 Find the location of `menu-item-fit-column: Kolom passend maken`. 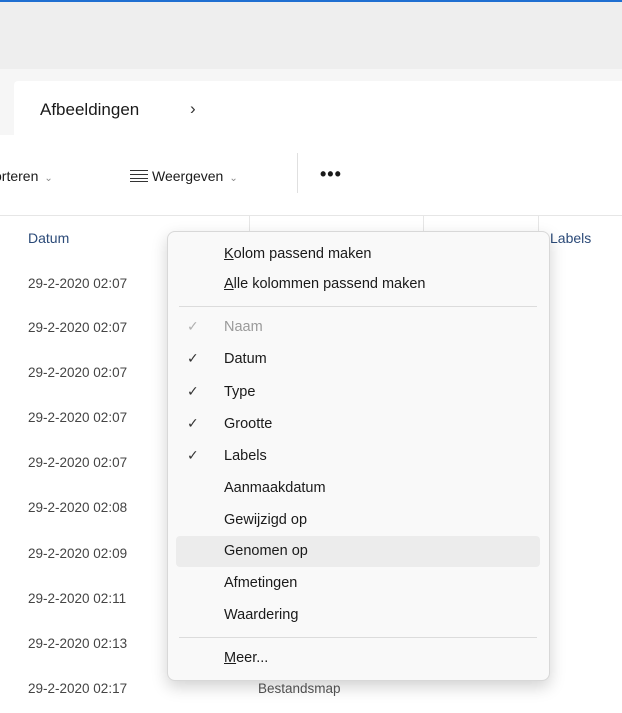

menu-item-fit-column: Kolom passend maken is located at coordinates (358, 254).